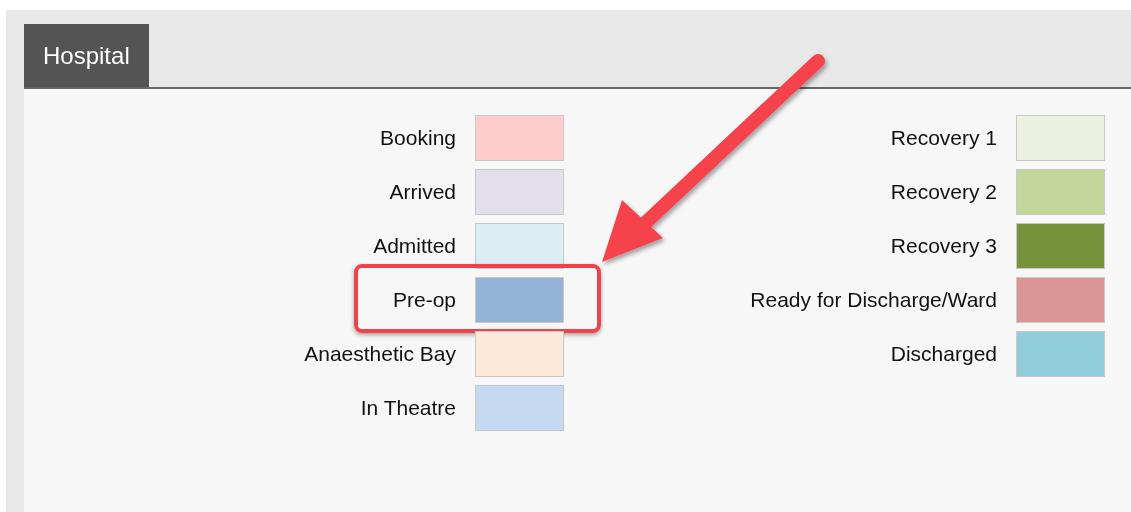 This screenshot has height=512, width=1131. I want to click on status-label: Recovery 2, so click(943, 192).